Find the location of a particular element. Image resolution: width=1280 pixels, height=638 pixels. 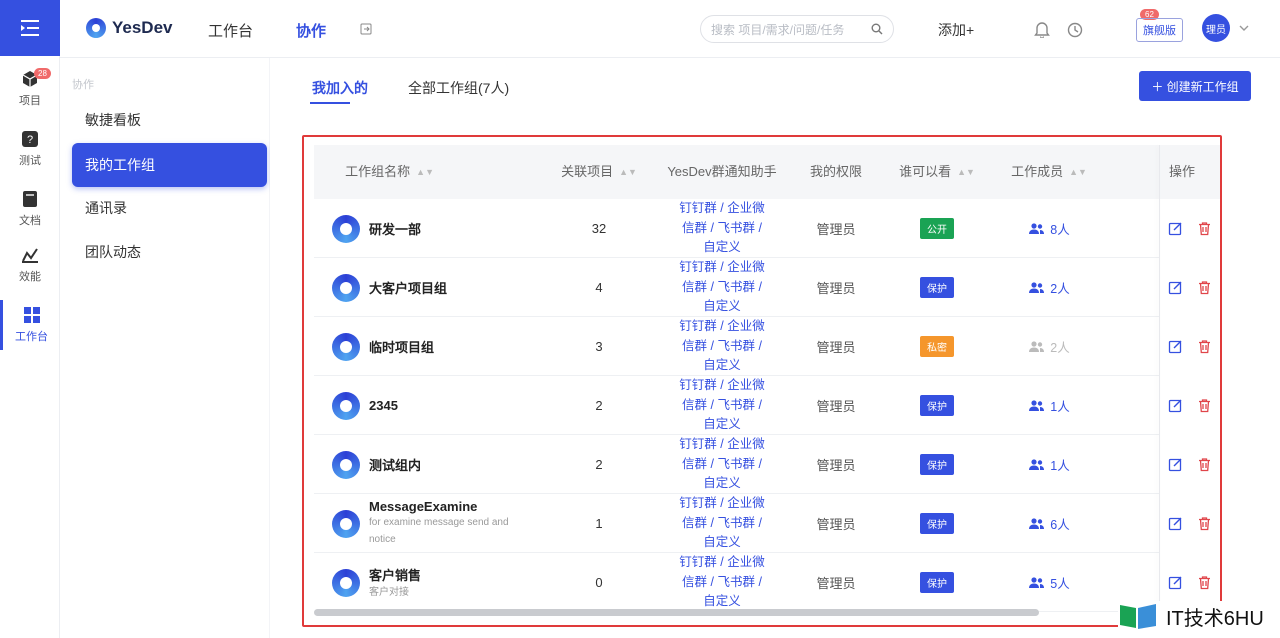

group-name-cell: 测试组内 is located at coordinates (442, 464).